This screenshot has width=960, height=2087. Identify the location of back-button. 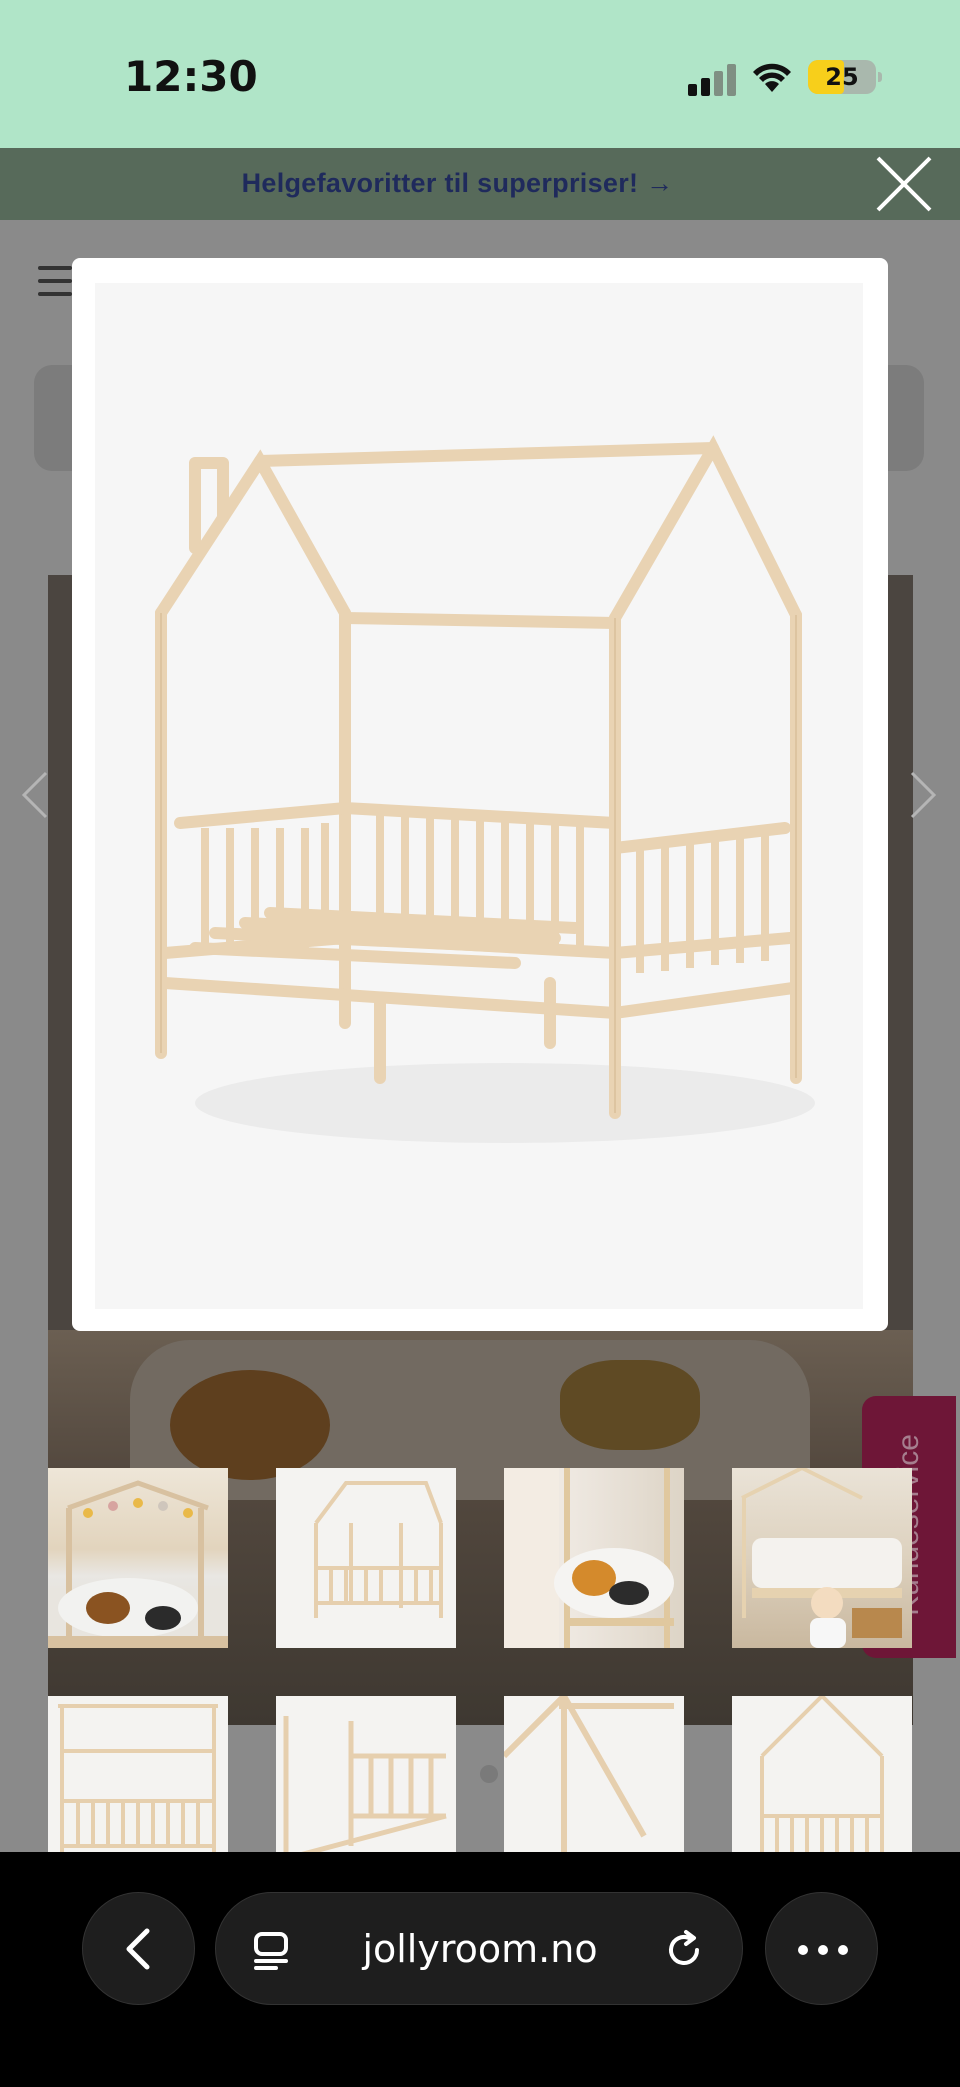
(138, 1948).